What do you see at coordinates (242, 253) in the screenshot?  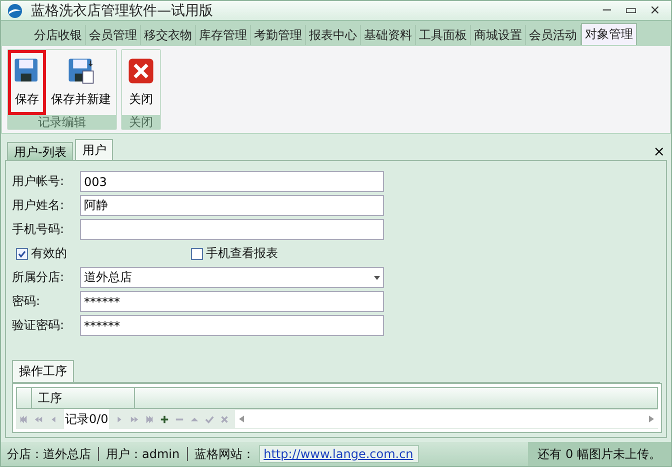 I see `checkbox-label: 手机查看报表` at bounding box center [242, 253].